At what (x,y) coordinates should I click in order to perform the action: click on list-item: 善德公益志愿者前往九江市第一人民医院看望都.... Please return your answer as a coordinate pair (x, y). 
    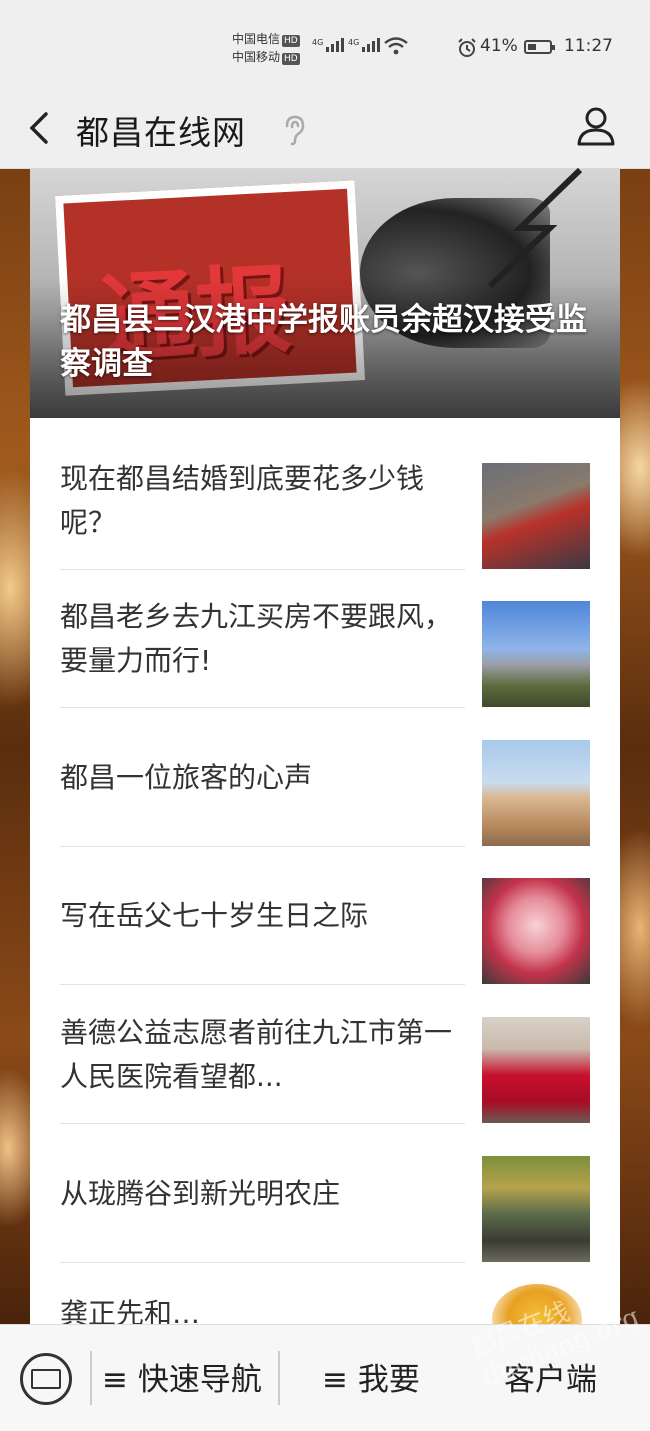
    Looking at the image, I should click on (325, 1055).